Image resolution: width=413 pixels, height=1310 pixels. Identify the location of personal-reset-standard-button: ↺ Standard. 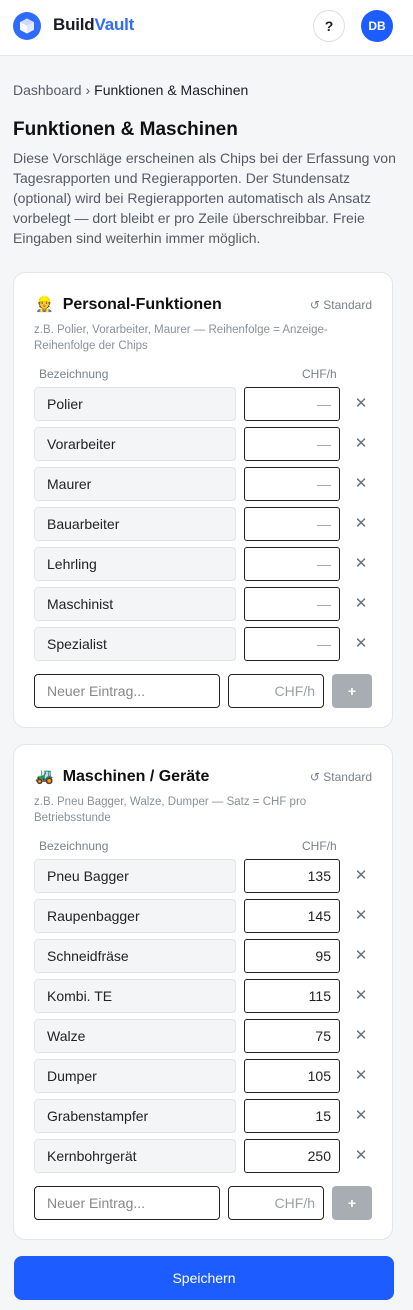
(341, 305).